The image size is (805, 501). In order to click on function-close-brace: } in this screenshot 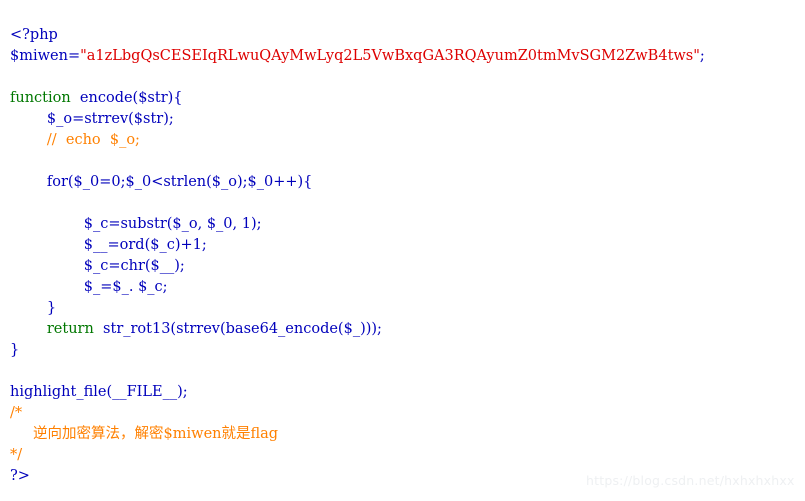, I will do `click(15, 349)`.